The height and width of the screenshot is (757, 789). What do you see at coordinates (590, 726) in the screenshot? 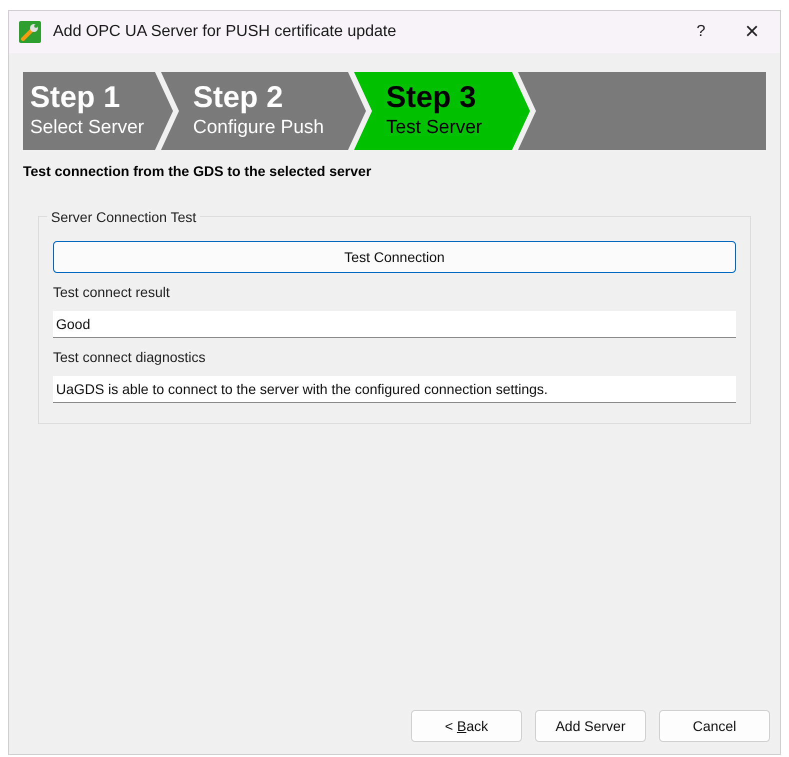
I see `dialog-button: Add Server` at bounding box center [590, 726].